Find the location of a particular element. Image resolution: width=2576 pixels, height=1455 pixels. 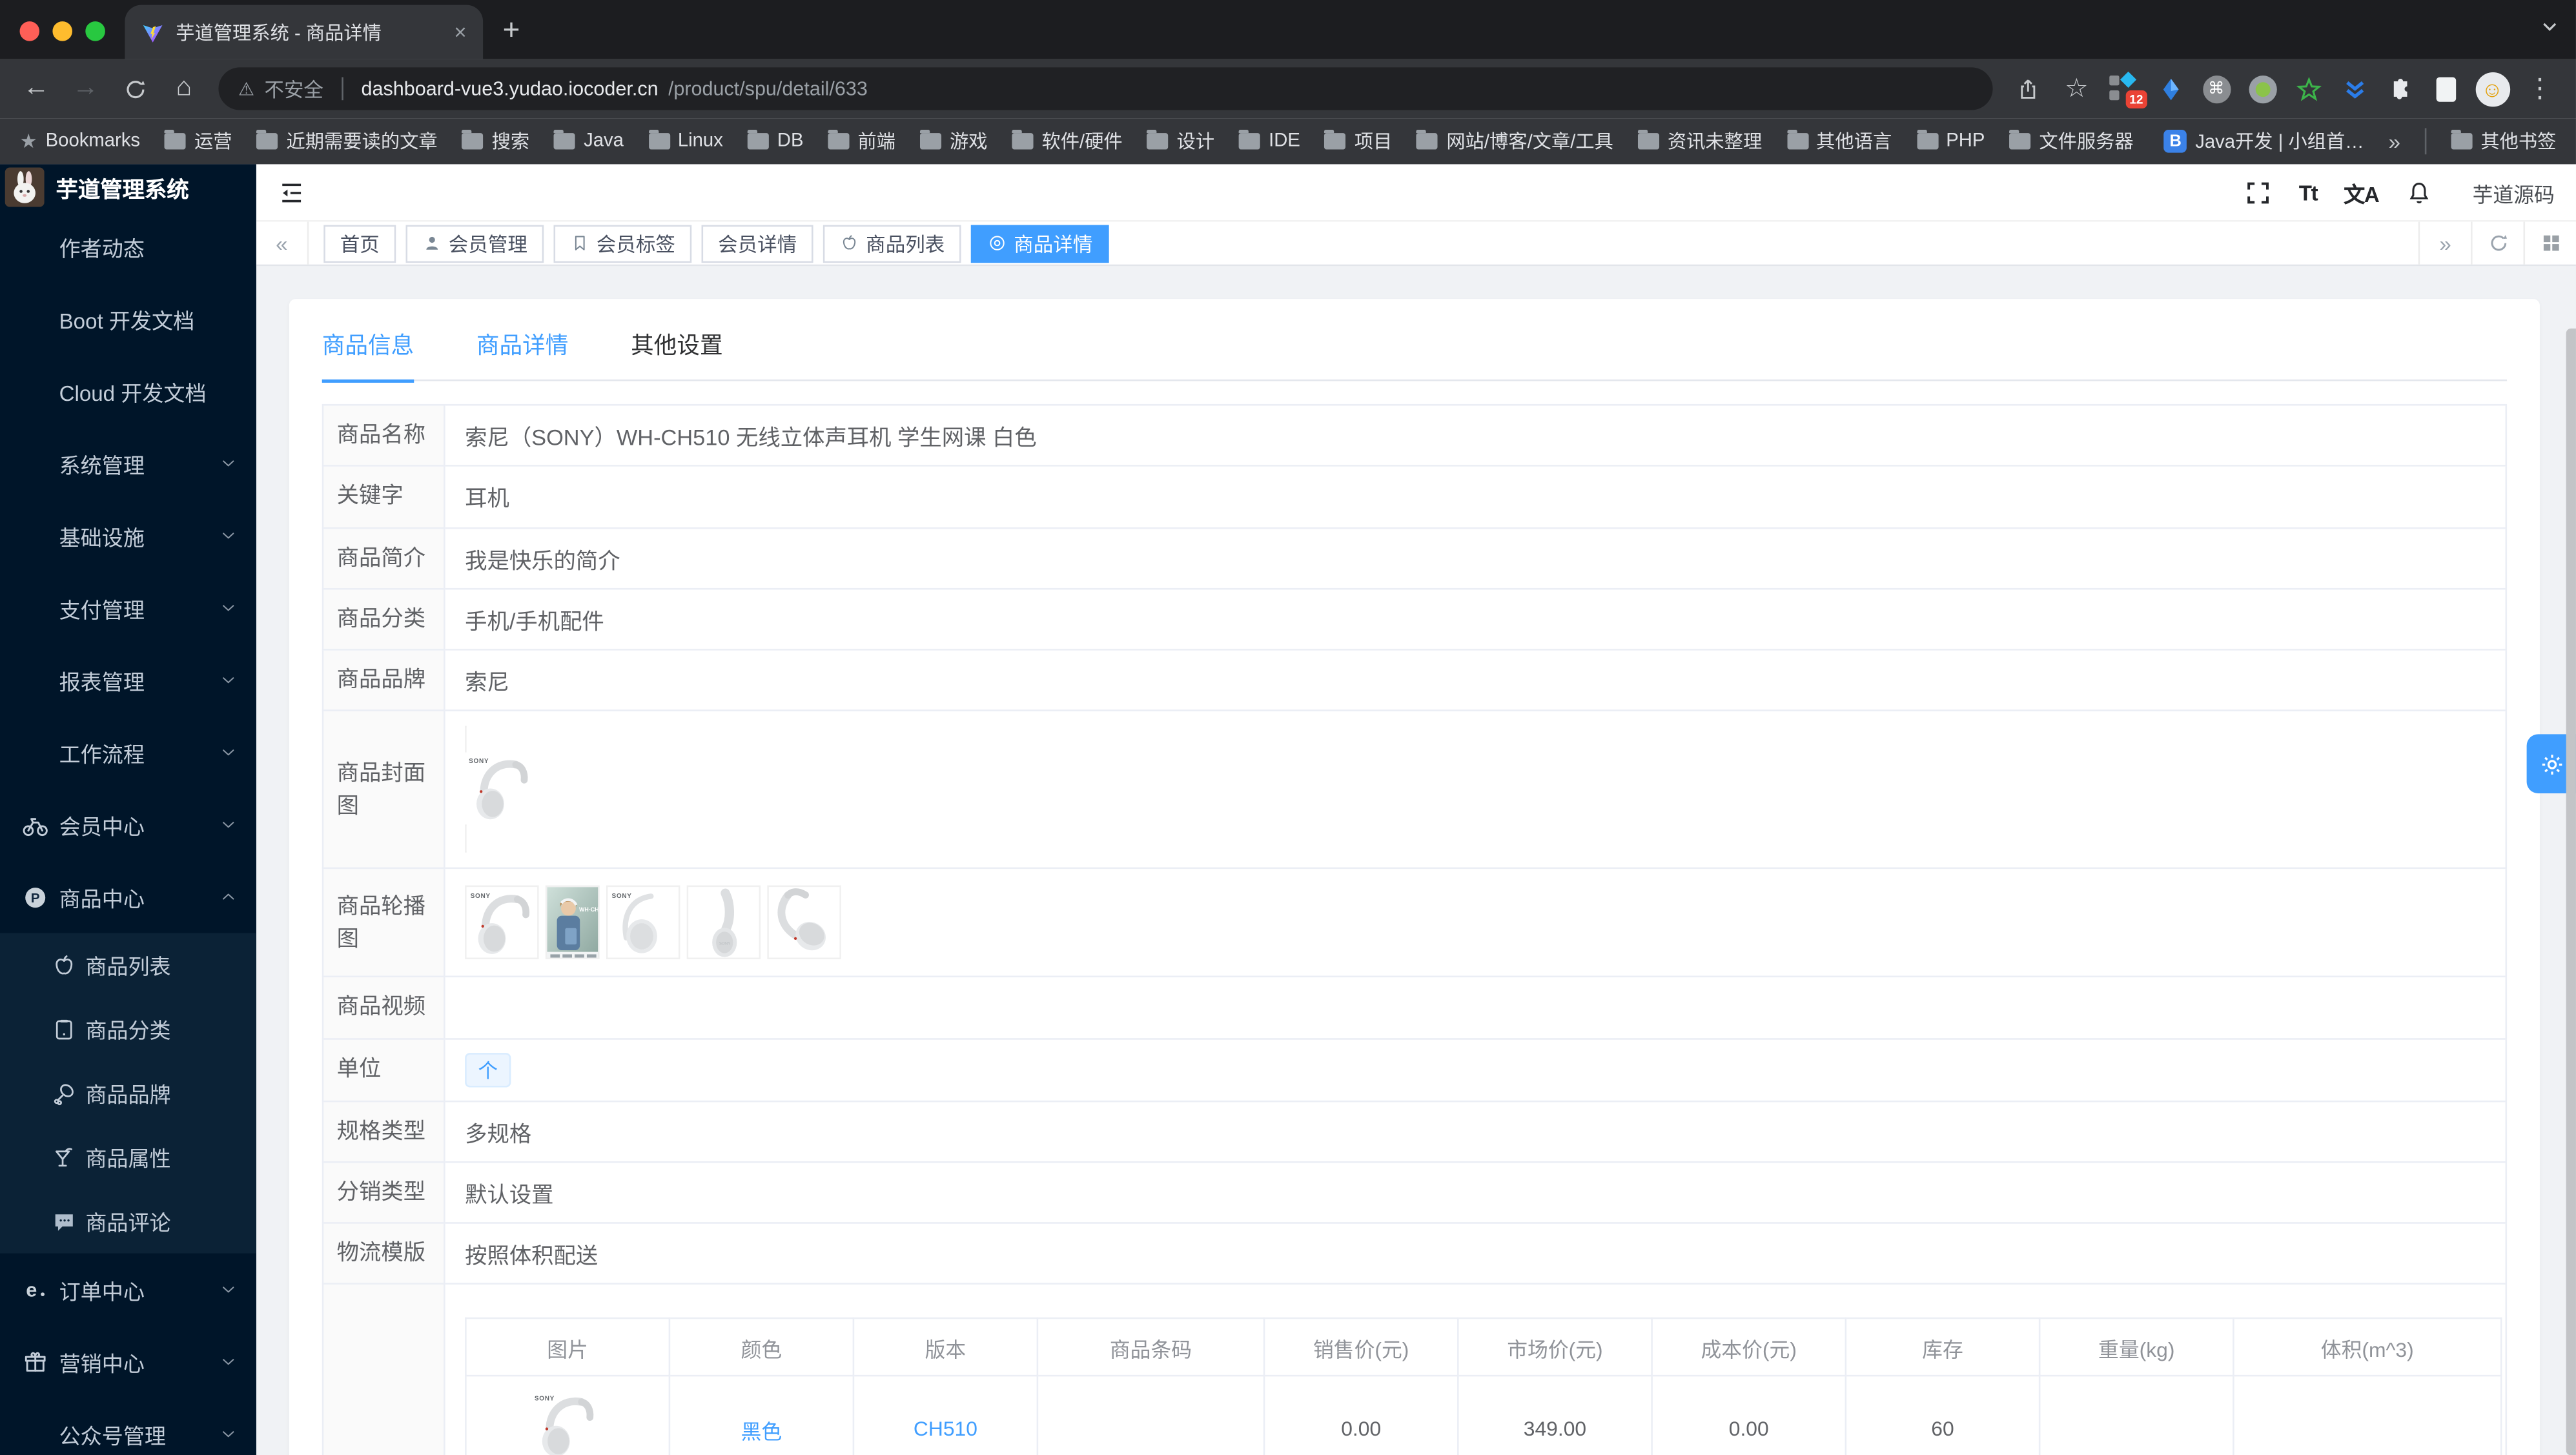

tag-会员标签: 会员标签 is located at coordinates (623, 243).